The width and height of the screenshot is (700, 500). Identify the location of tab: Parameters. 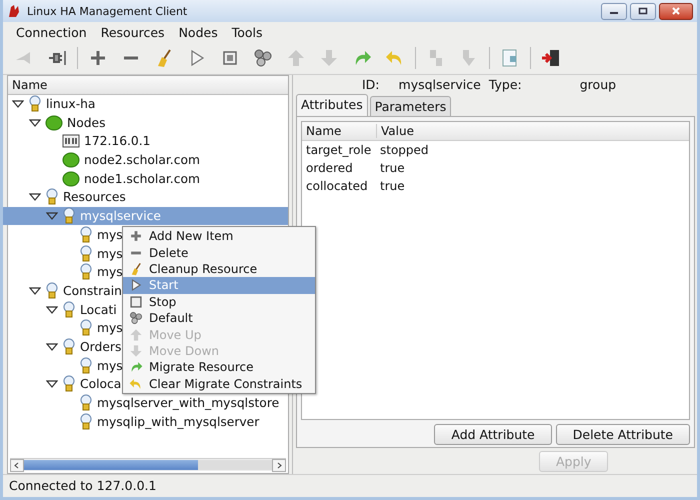
(411, 106).